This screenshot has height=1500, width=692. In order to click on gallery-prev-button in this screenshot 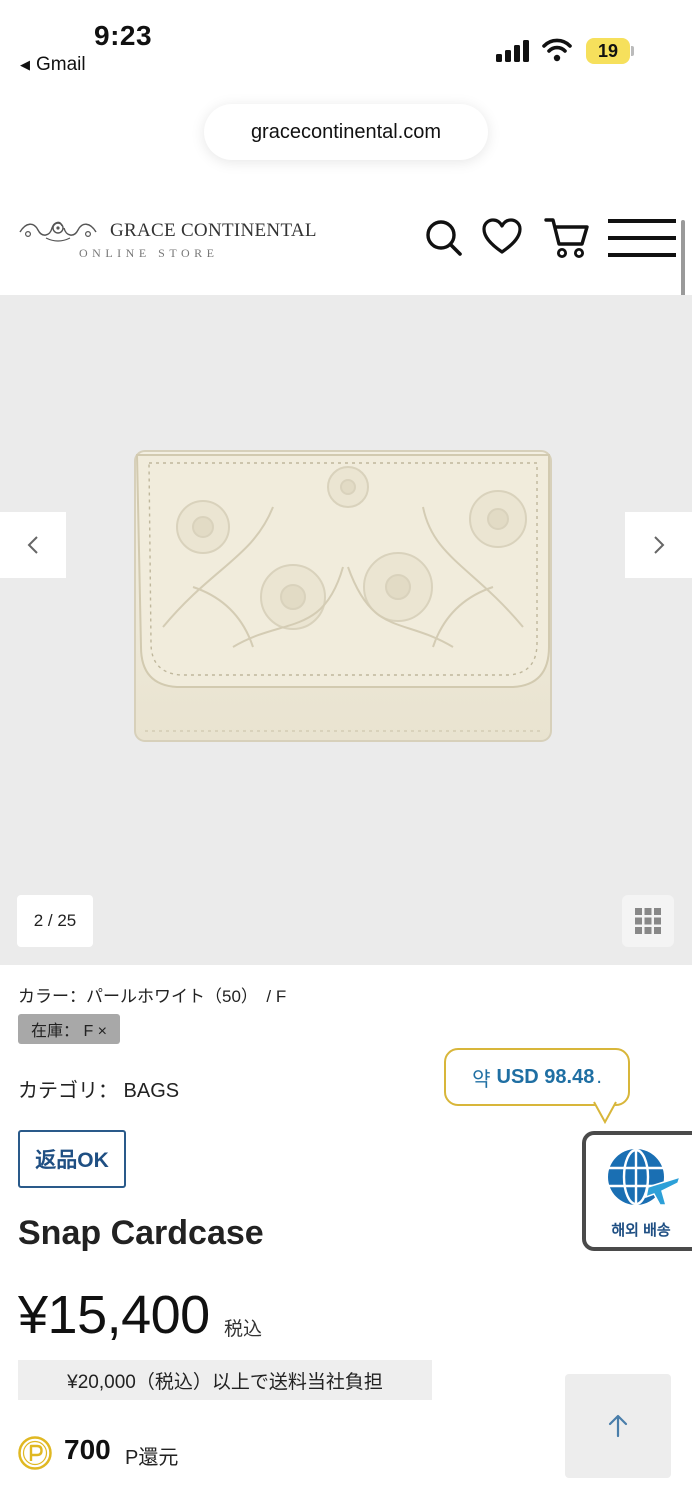, I will do `click(33, 545)`.